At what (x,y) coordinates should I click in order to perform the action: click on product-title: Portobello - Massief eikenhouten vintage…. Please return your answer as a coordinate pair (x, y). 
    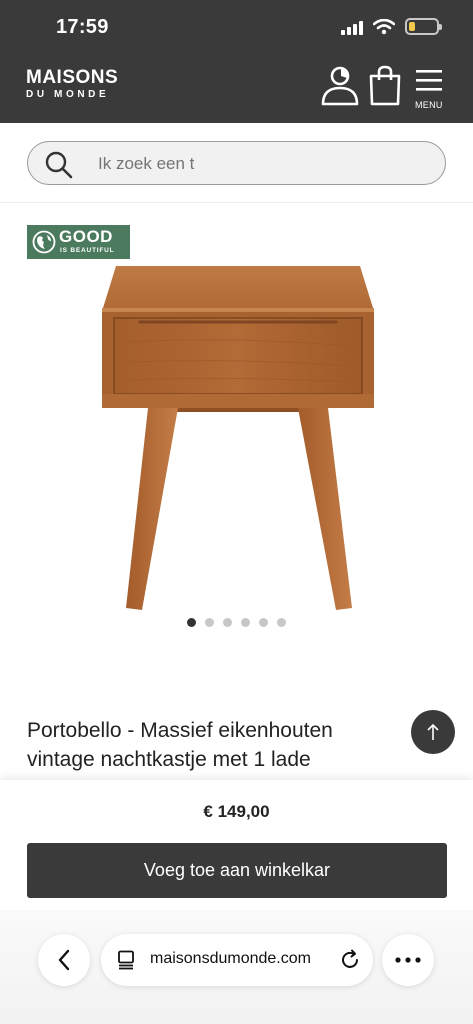
    Looking at the image, I should click on (180, 745).